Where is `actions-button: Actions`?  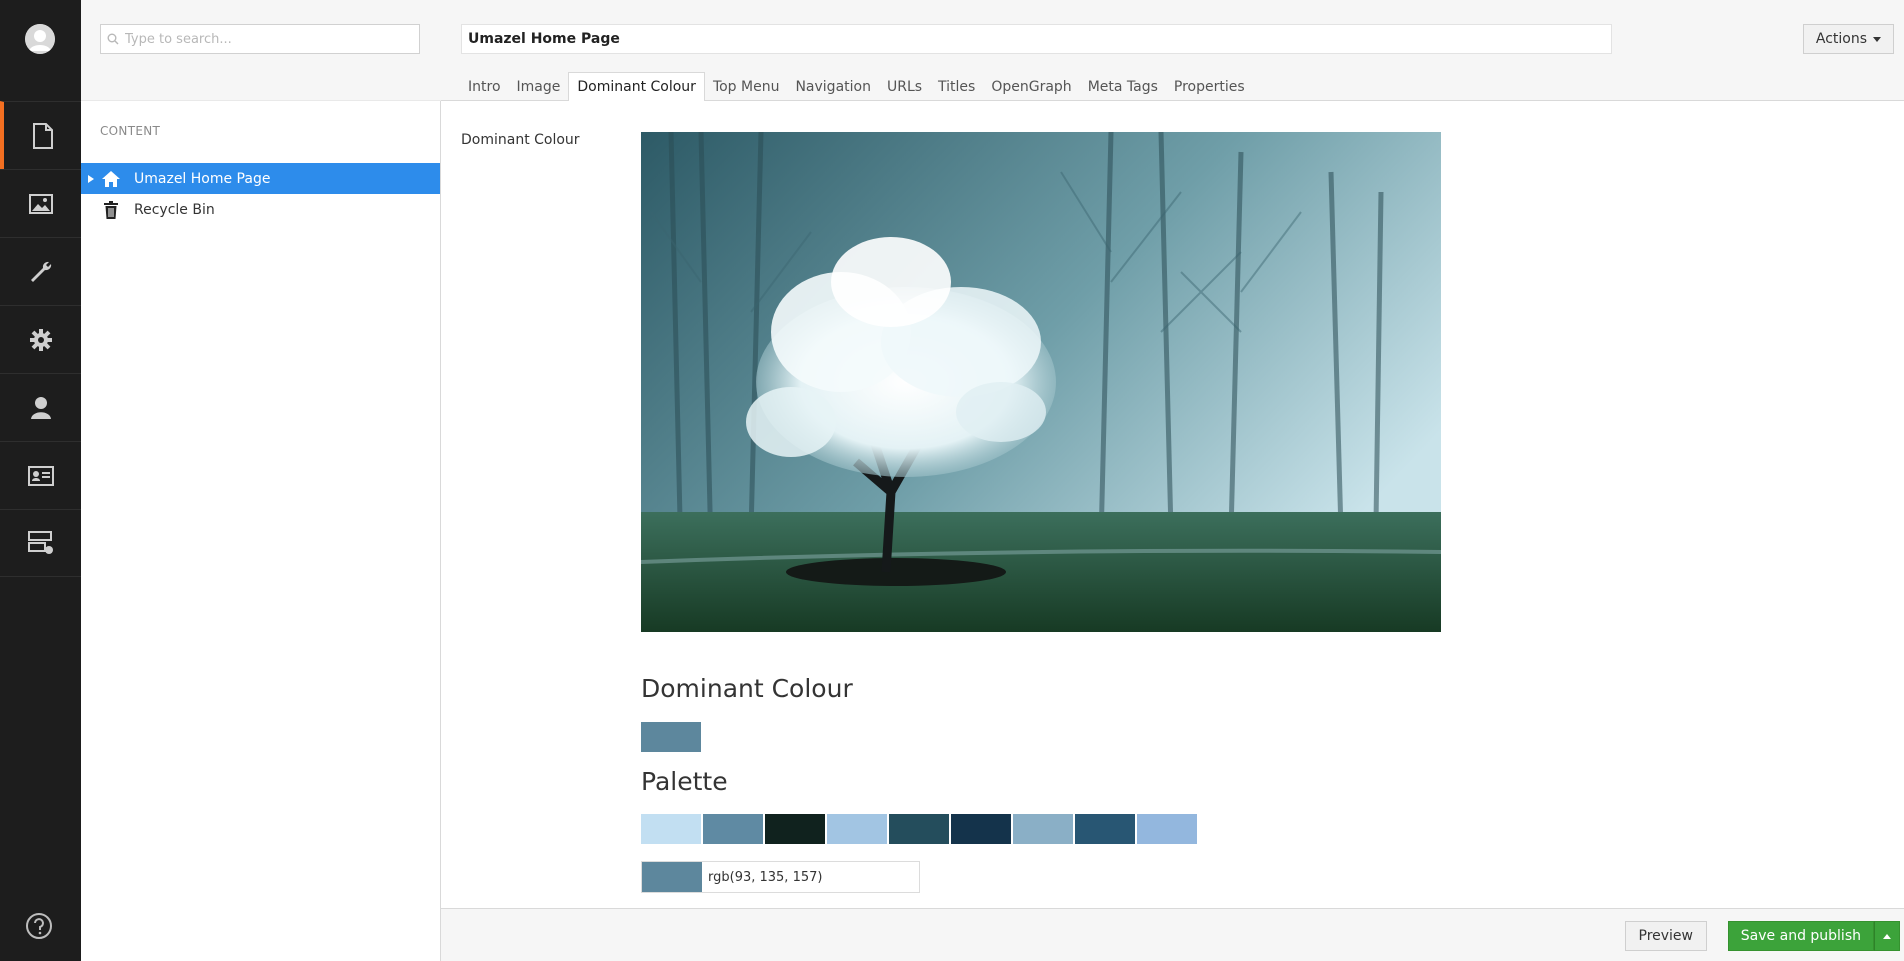 actions-button: Actions is located at coordinates (1848, 39).